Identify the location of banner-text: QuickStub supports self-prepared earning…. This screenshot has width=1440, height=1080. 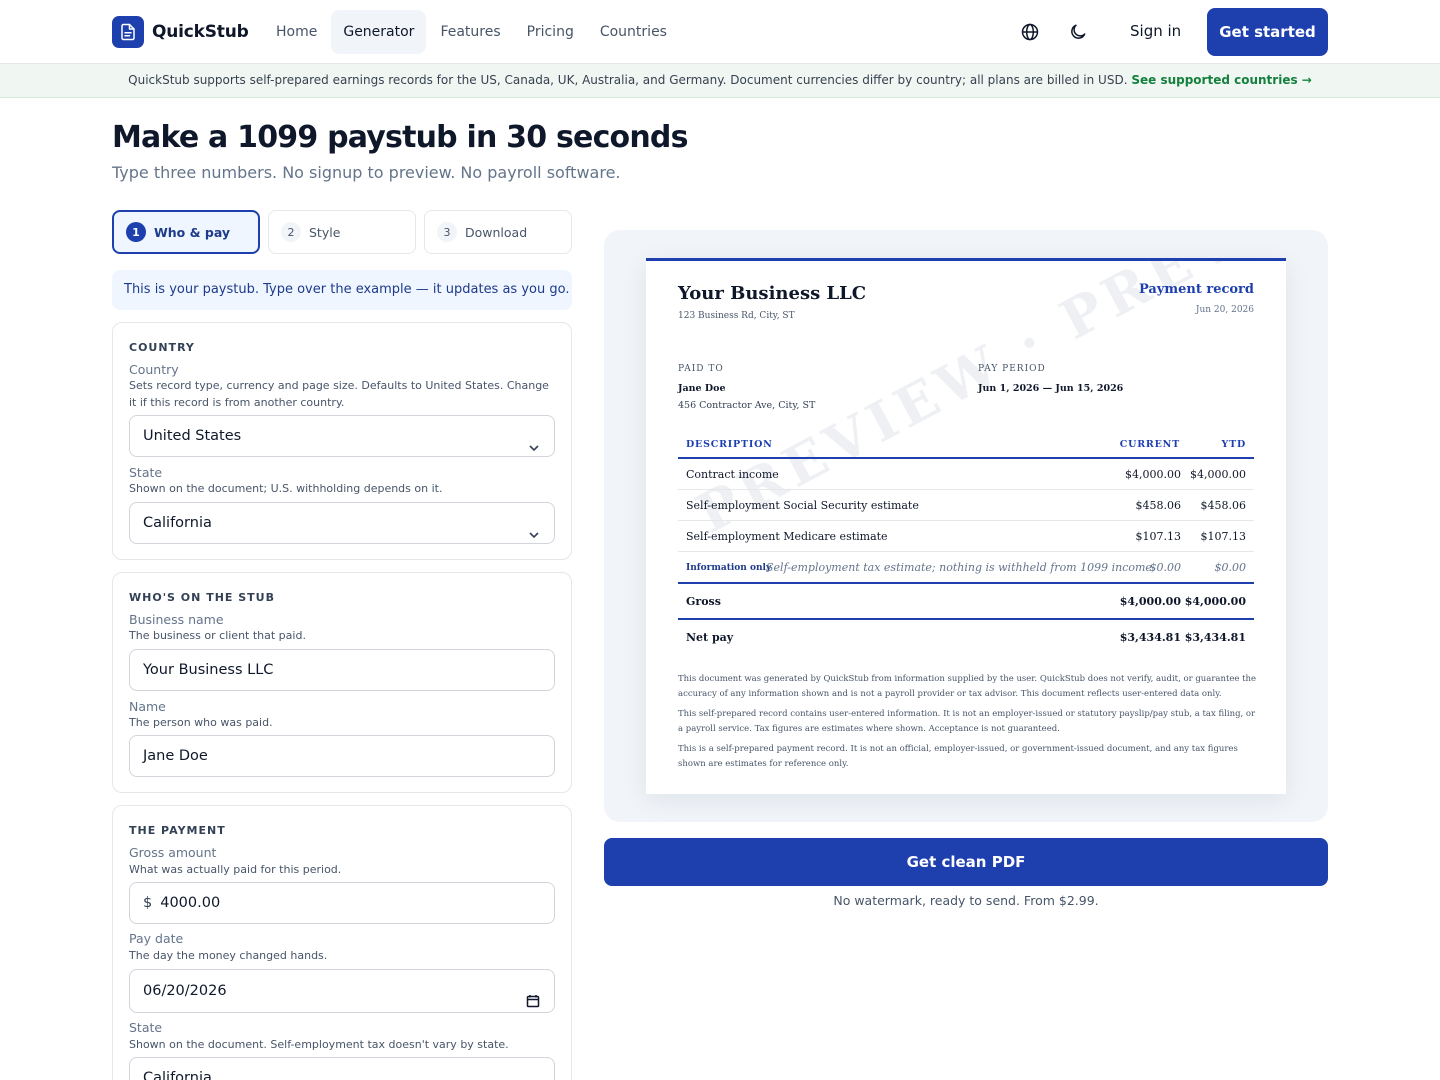
(628, 80).